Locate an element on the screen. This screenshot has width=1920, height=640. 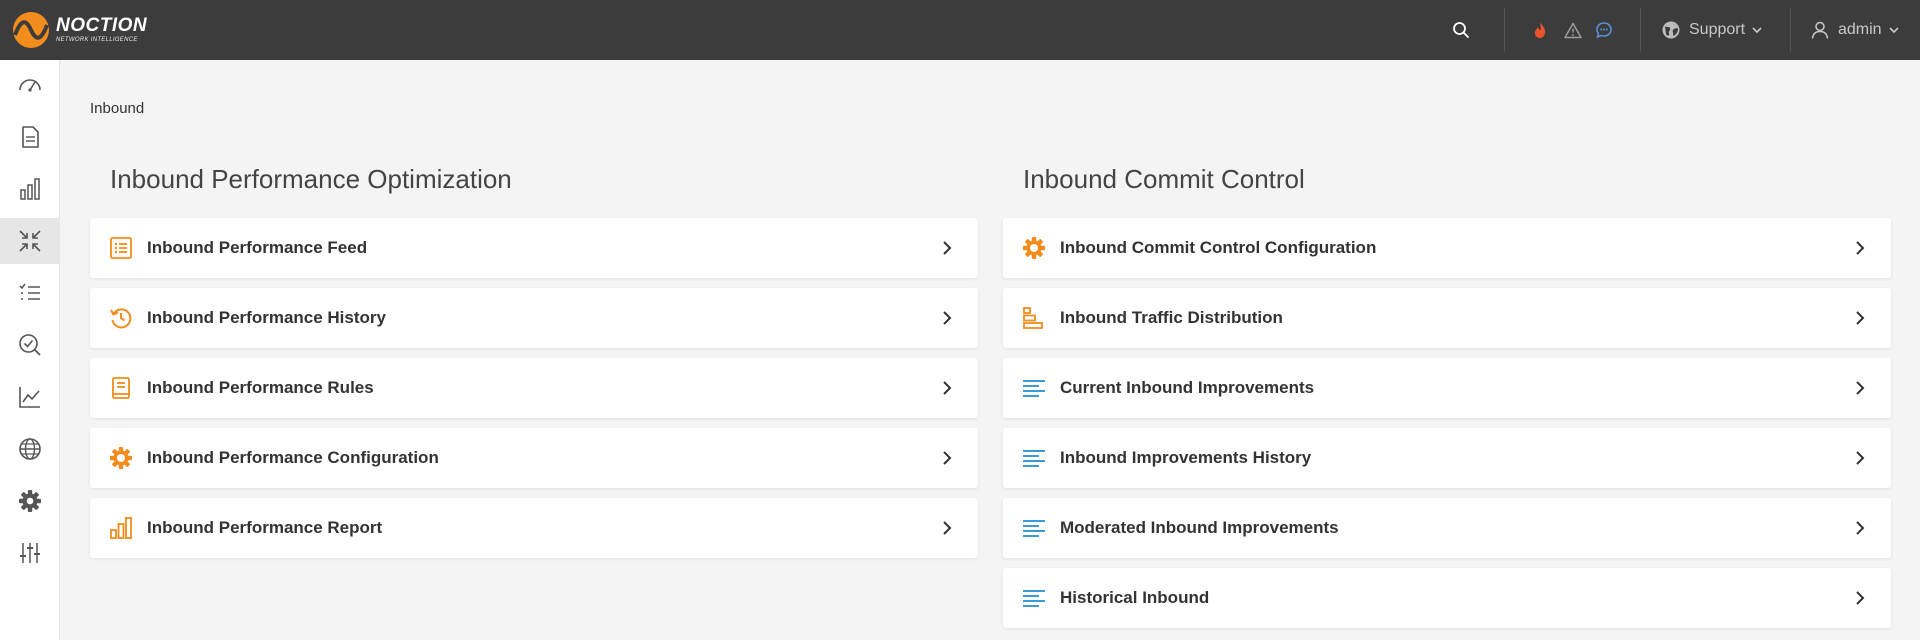
card-inbound-performance-report: Inbound Performance Report is located at coordinates (534, 528).